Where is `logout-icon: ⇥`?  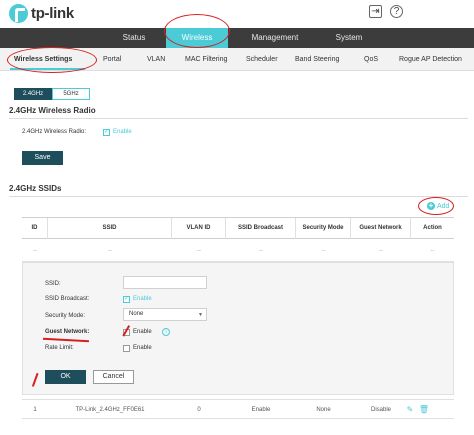
logout-icon: ⇥ is located at coordinates (375, 11).